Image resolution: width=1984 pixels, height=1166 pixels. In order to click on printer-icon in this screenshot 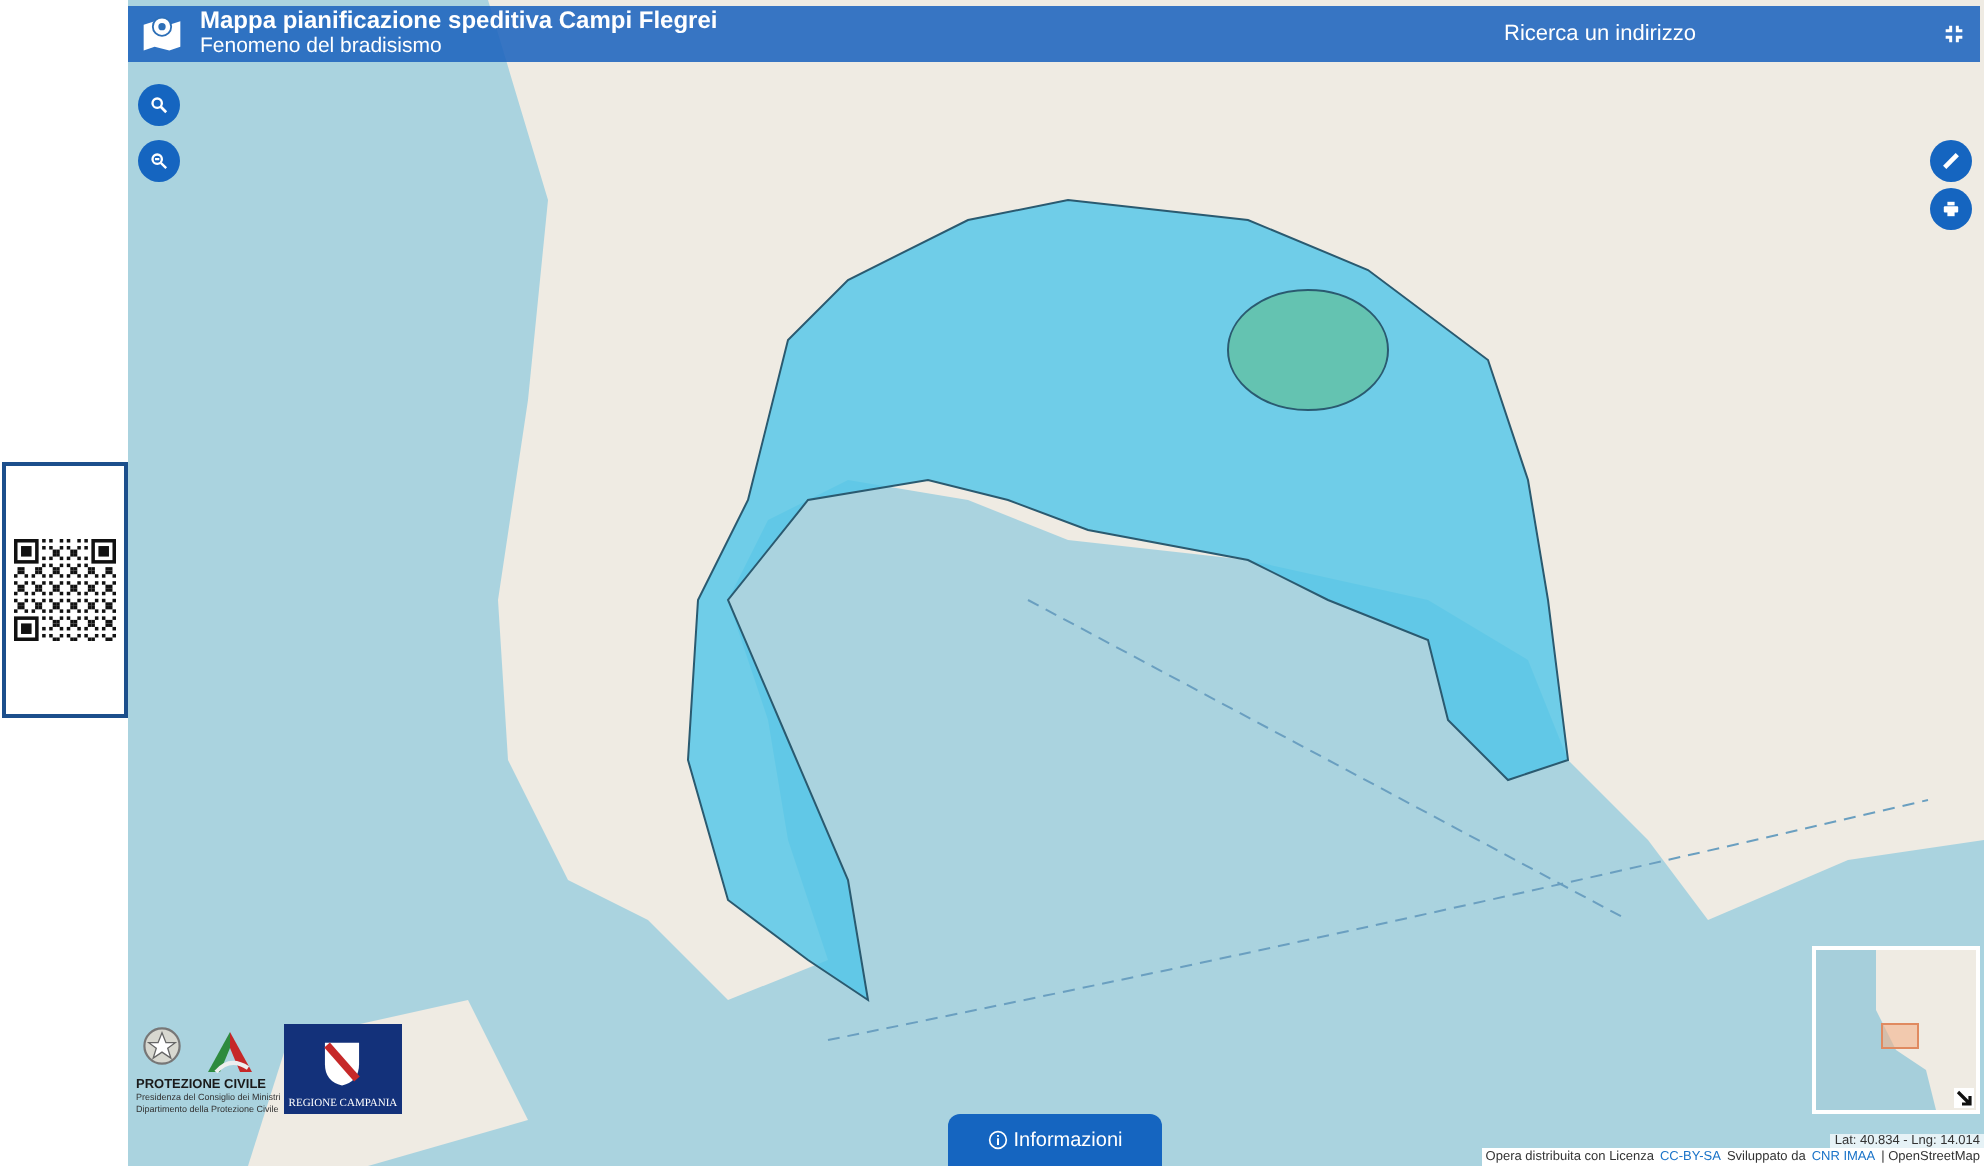, I will do `click(1951, 209)`.